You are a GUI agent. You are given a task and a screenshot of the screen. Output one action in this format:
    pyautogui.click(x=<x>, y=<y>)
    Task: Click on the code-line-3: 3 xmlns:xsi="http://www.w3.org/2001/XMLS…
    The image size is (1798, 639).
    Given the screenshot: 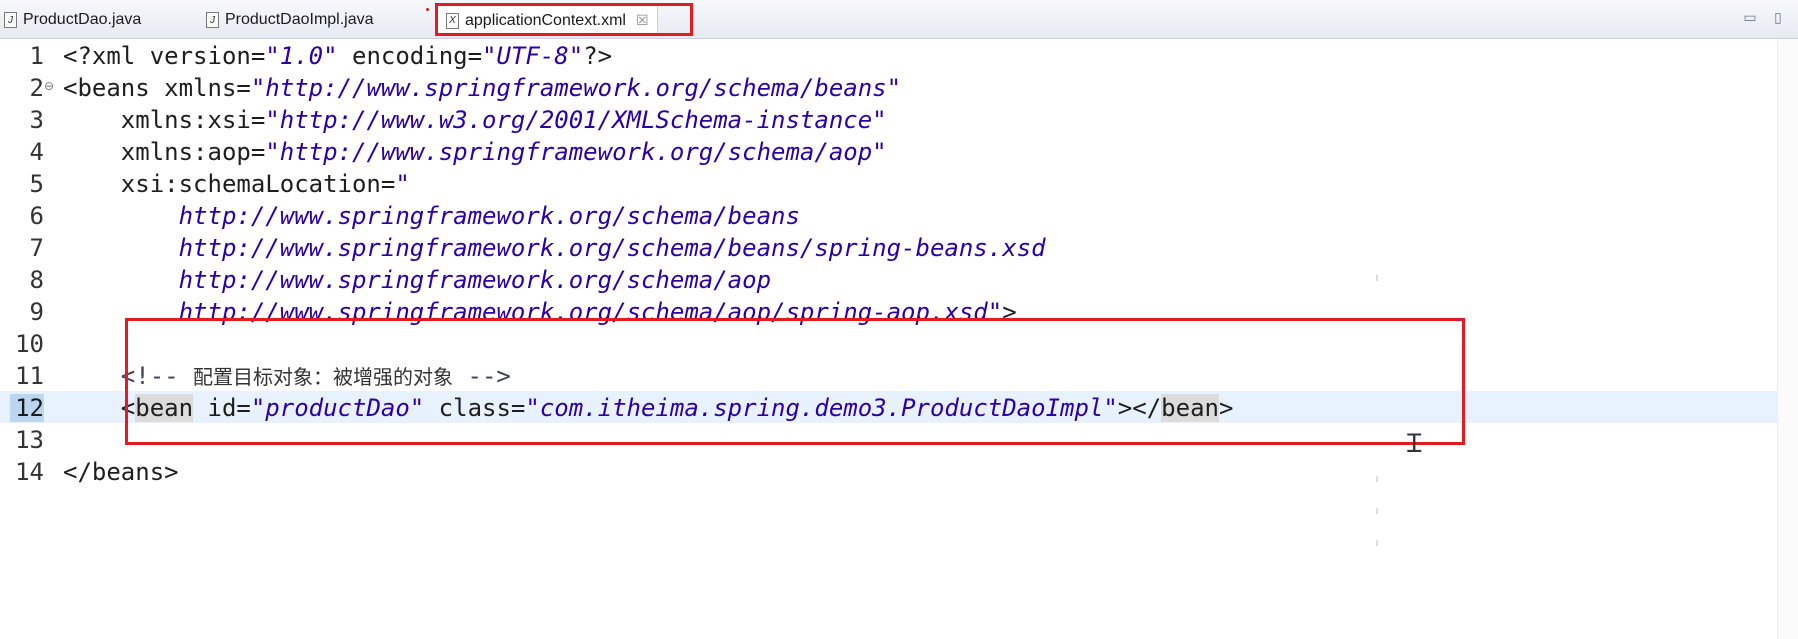 What is the action you would take?
    pyautogui.click(x=899, y=119)
    